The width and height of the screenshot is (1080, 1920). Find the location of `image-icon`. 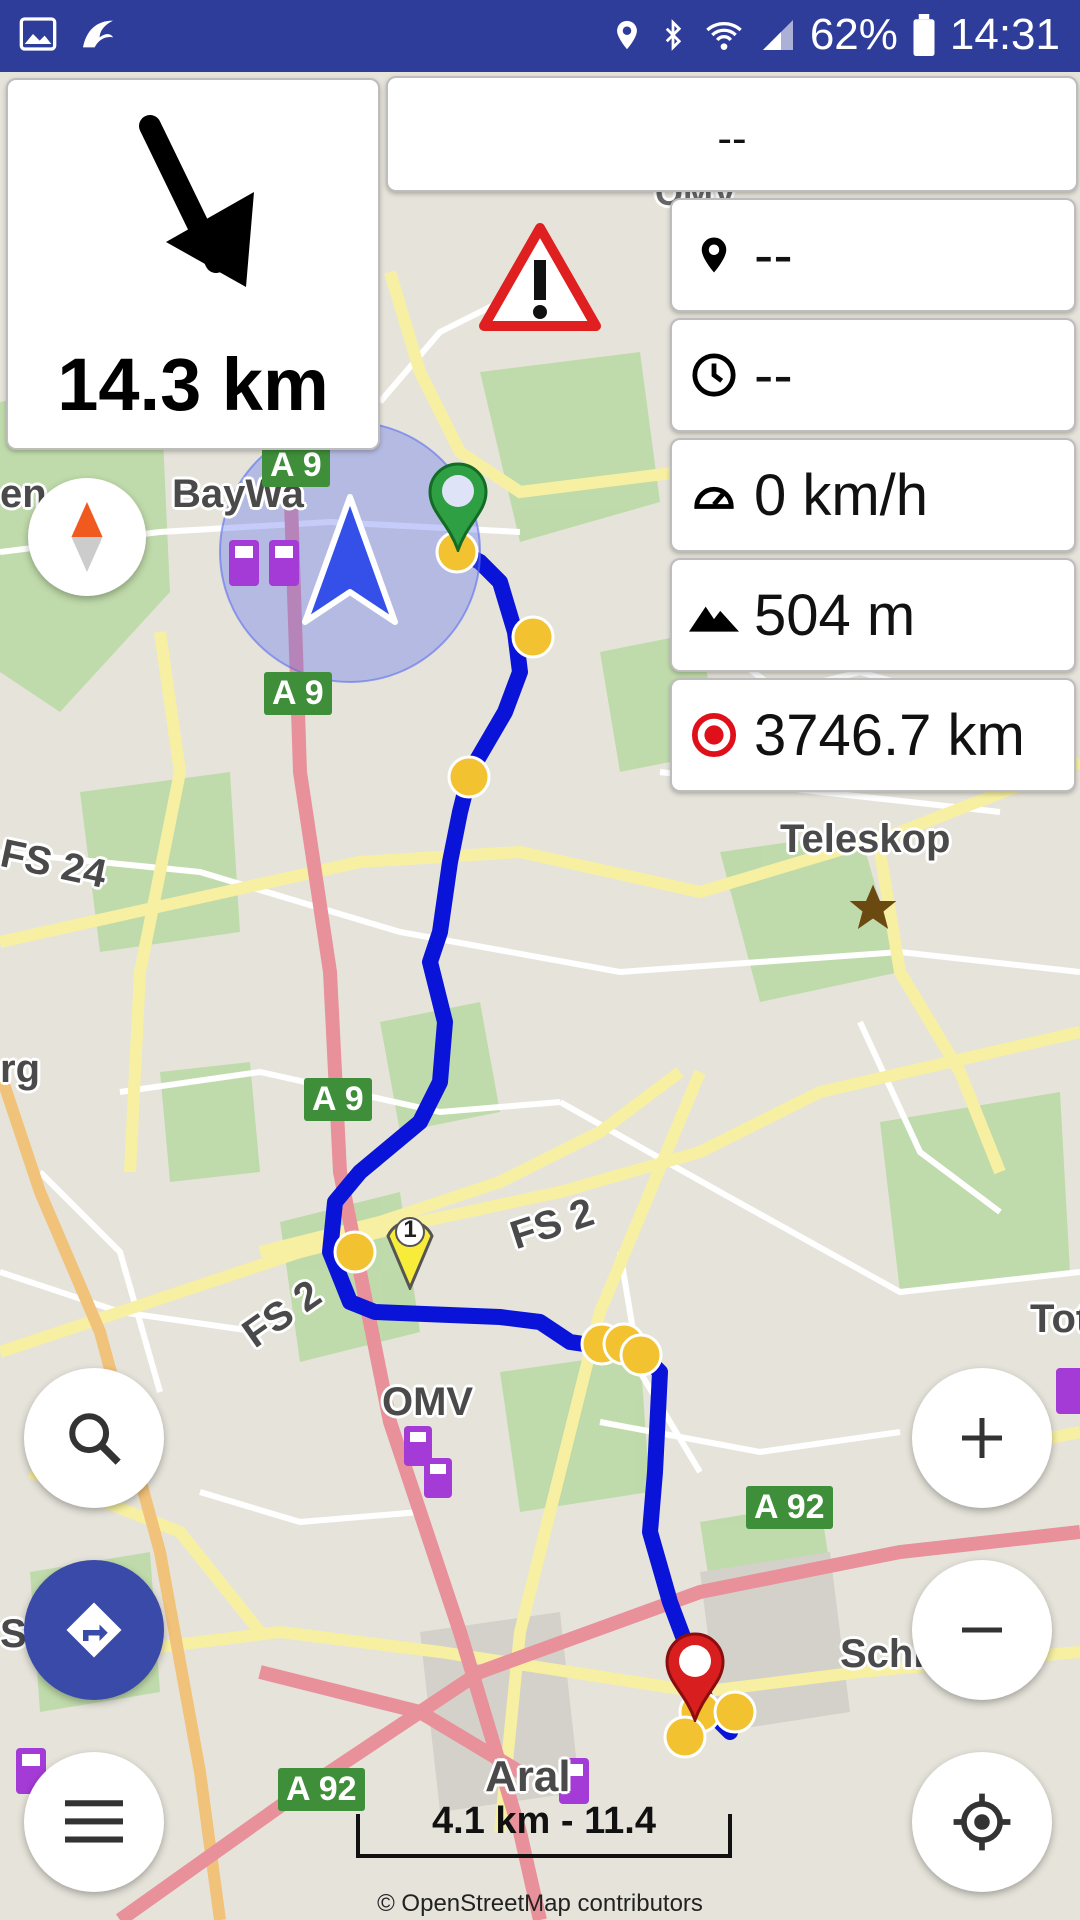

image-icon is located at coordinates (38, 34).